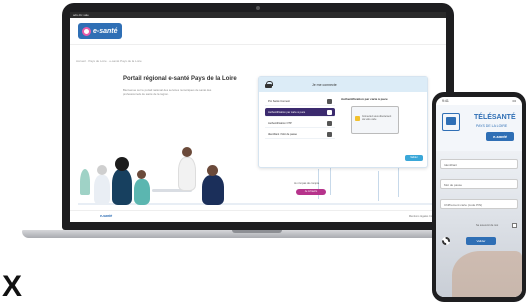 The height and width of the screenshot is (305, 528). I want to click on remember-checkbox, so click(514, 225).